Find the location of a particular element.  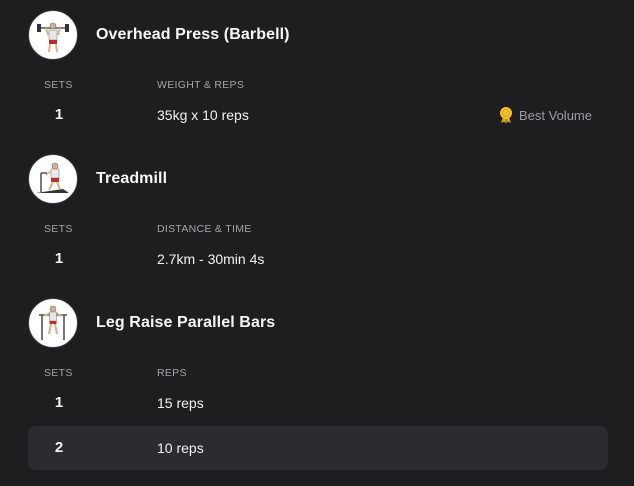

medal-icon is located at coordinates (506, 115).